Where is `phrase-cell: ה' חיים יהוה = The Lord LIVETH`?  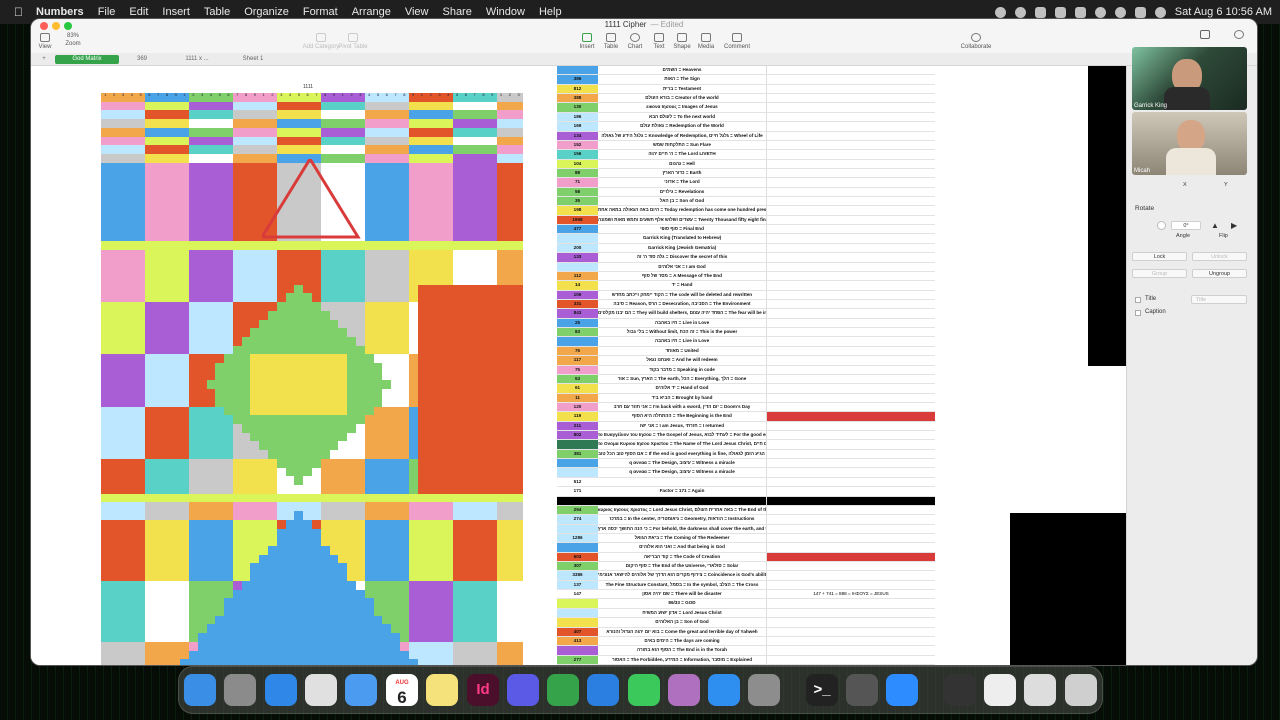 phrase-cell: ה' חיים יהוה = The Lord LIVETH is located at coordinates (682, 154).